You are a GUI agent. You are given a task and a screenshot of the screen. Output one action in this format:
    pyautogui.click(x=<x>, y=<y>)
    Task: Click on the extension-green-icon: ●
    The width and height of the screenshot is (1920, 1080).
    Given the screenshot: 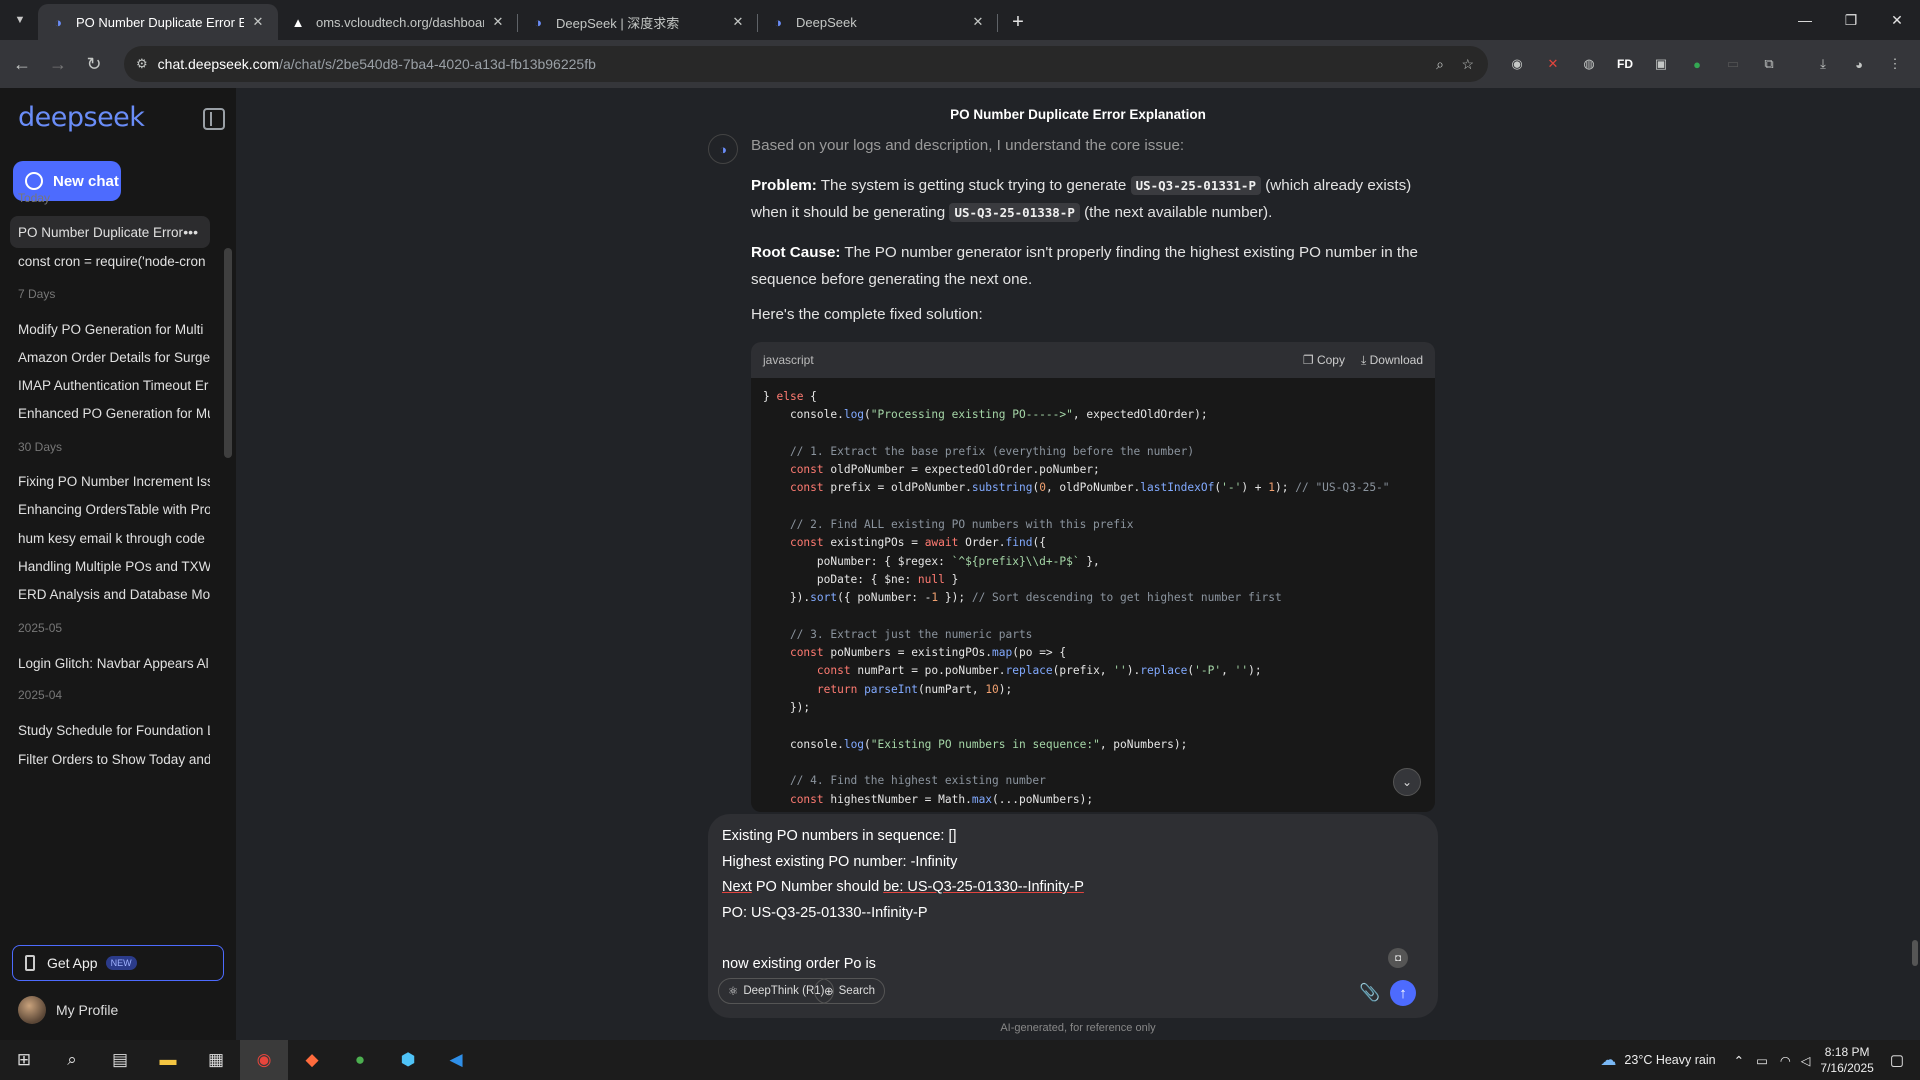 What is the action you would take?
    pyautogui.click(x=1697, y=64)
    